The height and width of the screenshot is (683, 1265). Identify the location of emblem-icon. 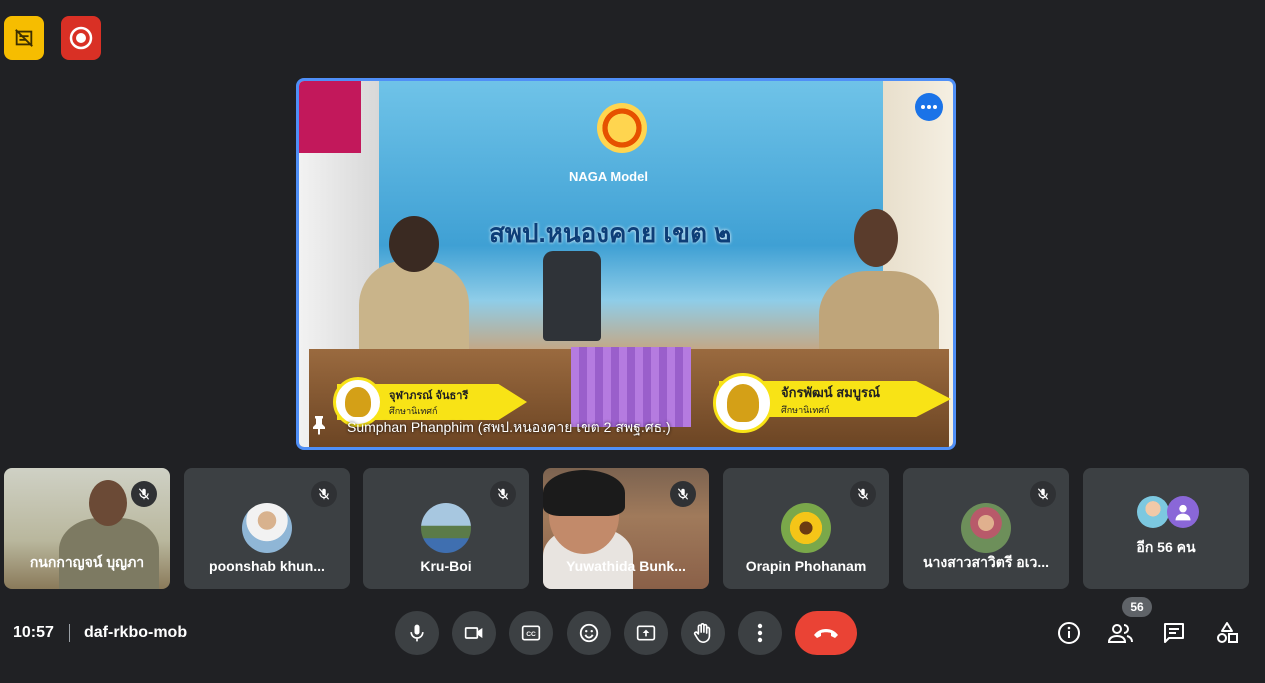
(743, 403).